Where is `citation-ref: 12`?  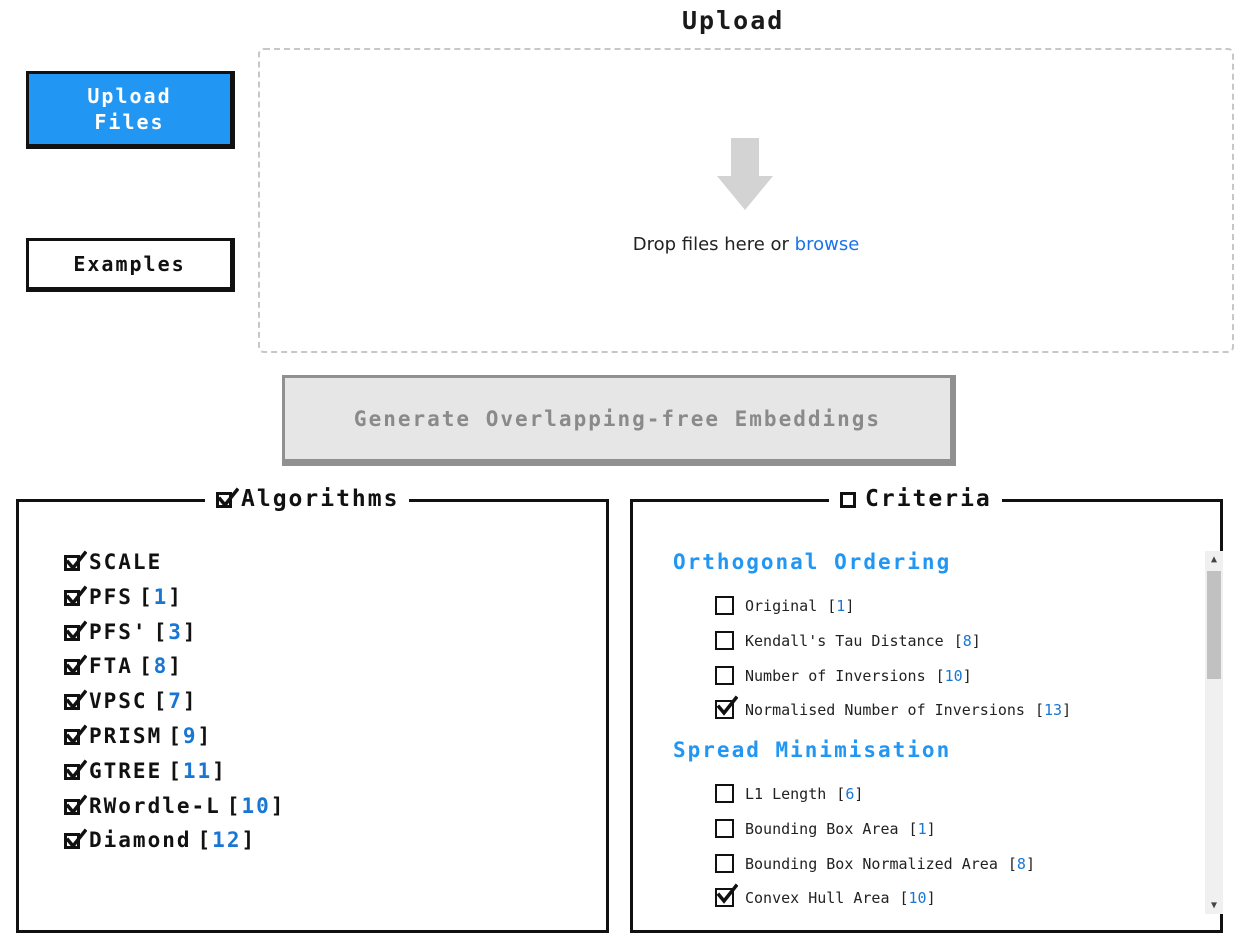
citation-ref: 12 is located at coordinates (226, 840).